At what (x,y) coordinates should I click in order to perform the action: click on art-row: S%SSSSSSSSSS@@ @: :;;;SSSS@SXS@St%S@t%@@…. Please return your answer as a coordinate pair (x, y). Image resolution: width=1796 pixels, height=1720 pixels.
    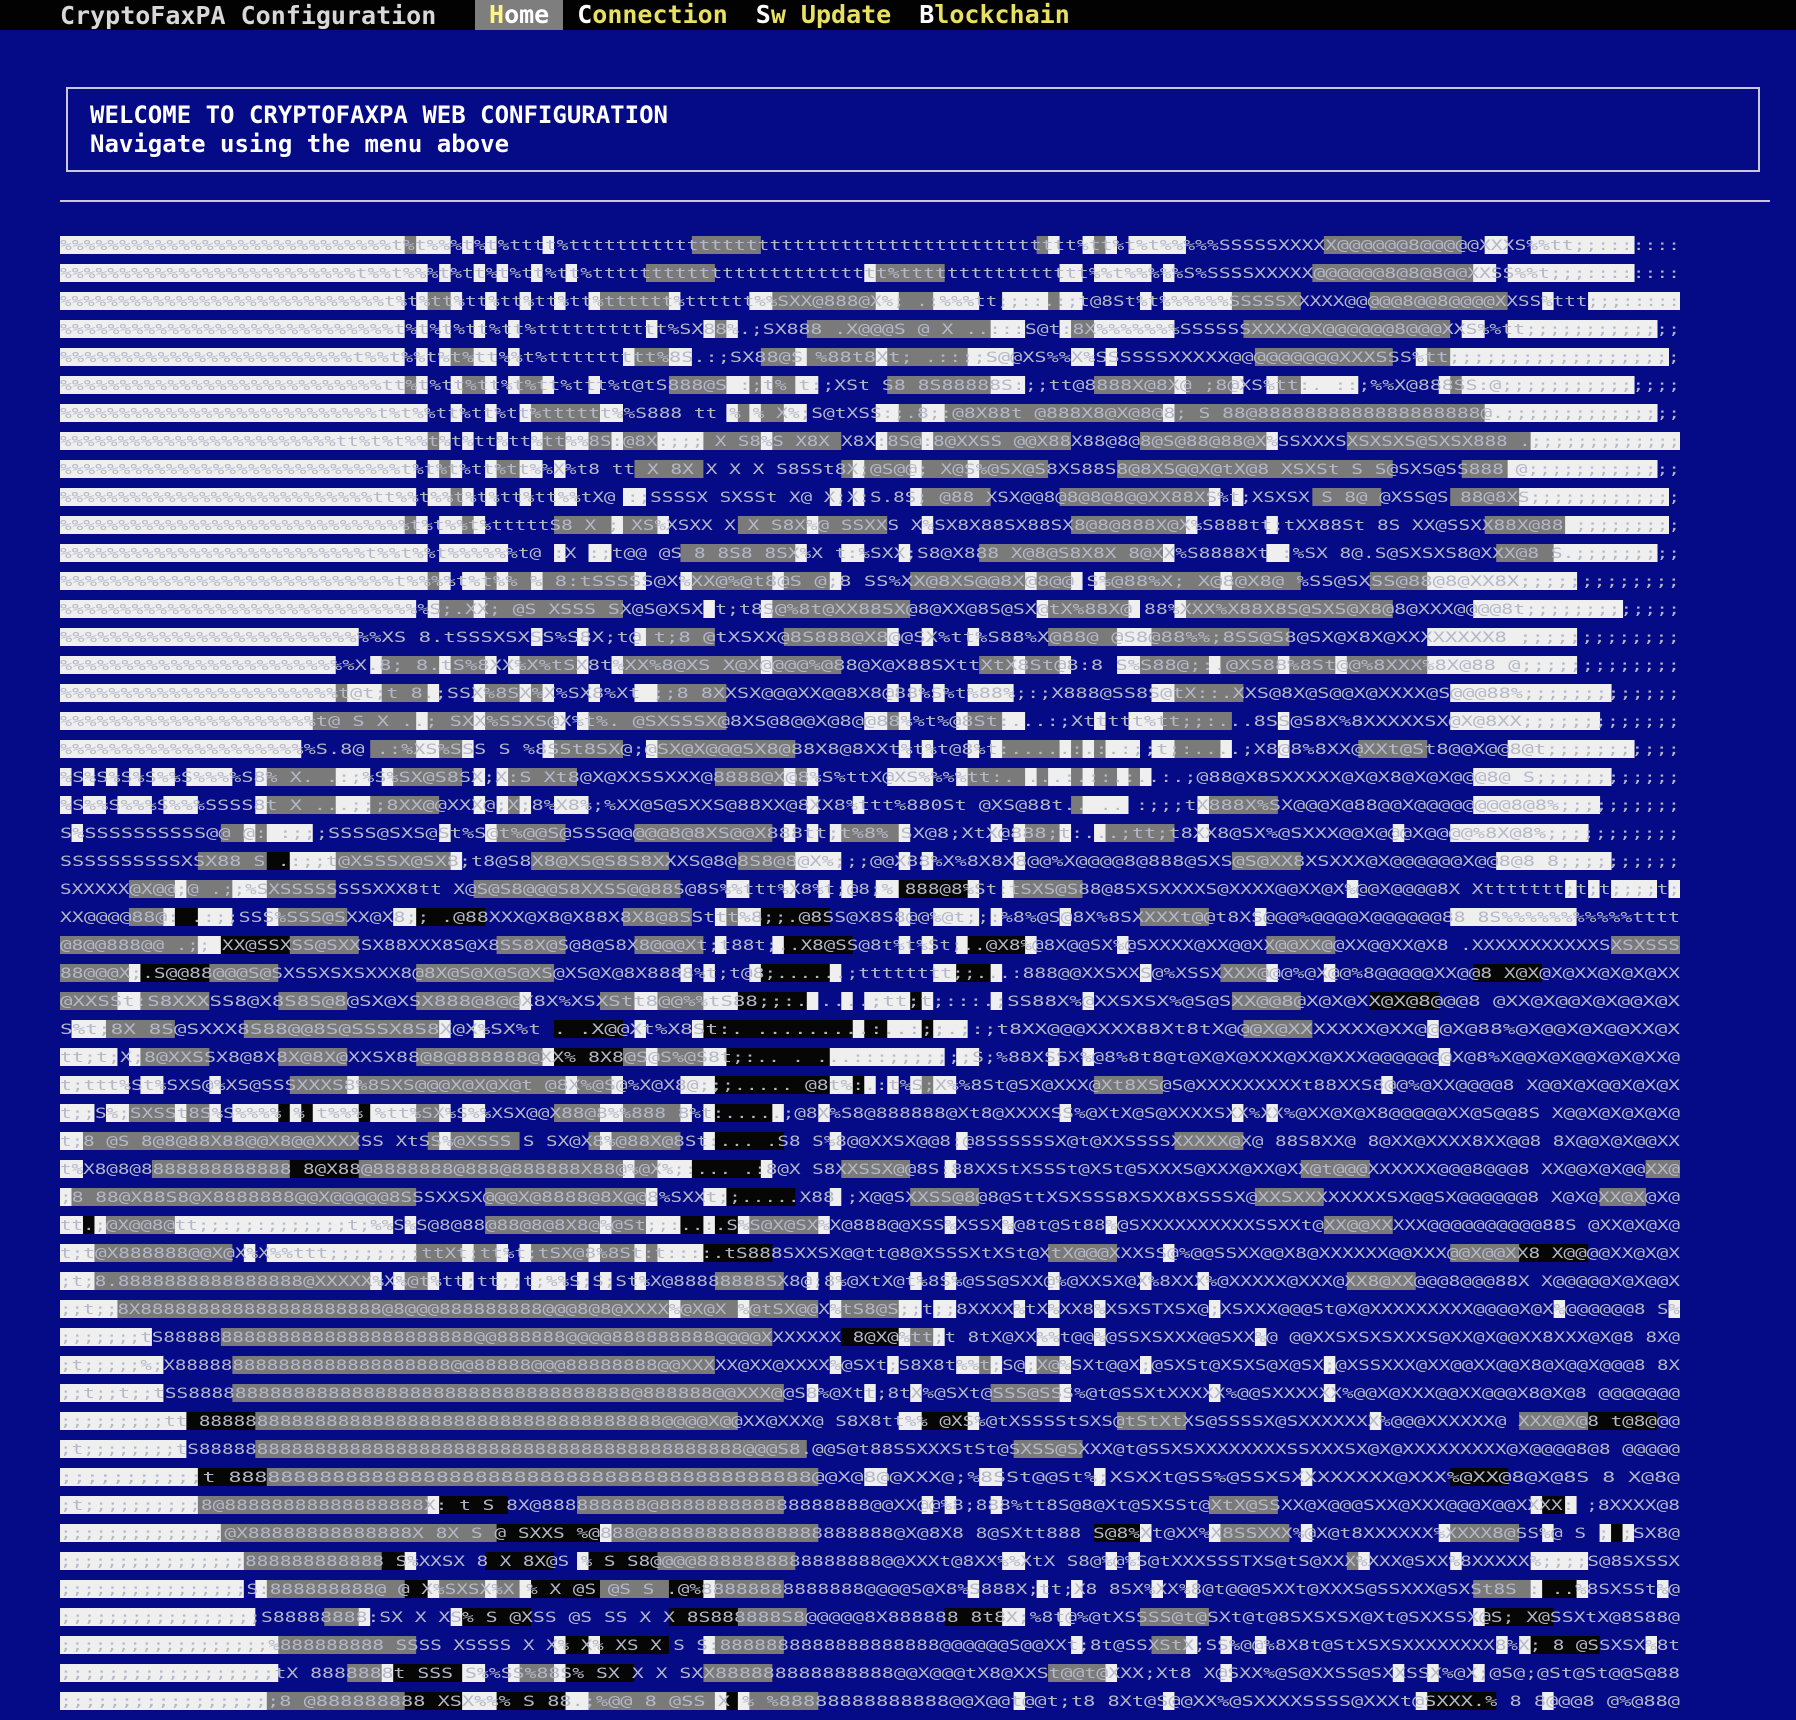
    Looking at the image, I should click on (870, 833).